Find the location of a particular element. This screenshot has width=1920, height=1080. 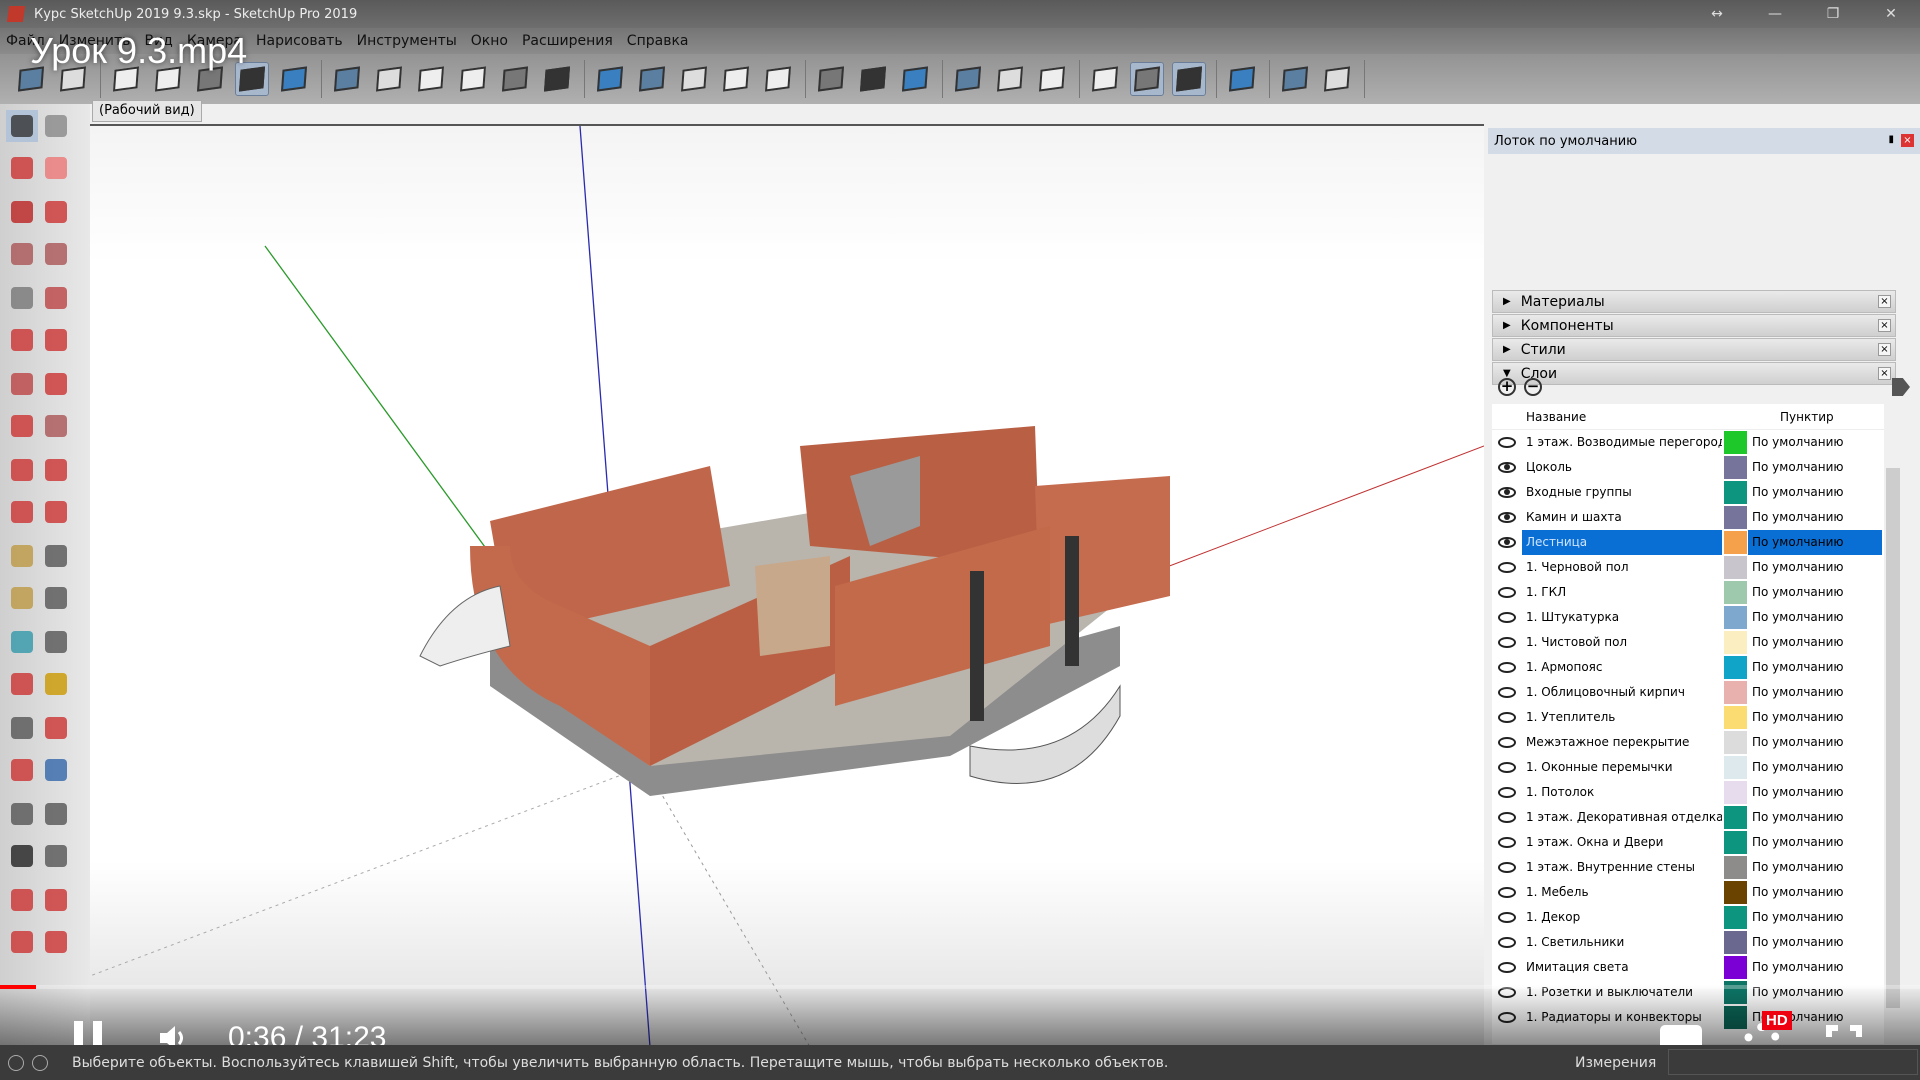

layer-row: 1. Черновой пол По умолчанию is located at coordinates (1687, 567).